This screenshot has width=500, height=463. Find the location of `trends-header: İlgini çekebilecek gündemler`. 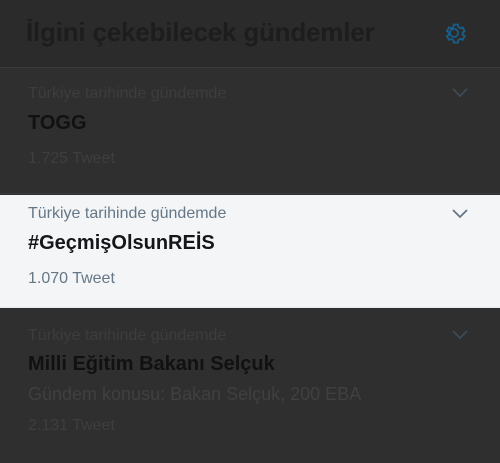

trends-header: İlgini çekebilecek gündemler is located at coordinates (250, 34).